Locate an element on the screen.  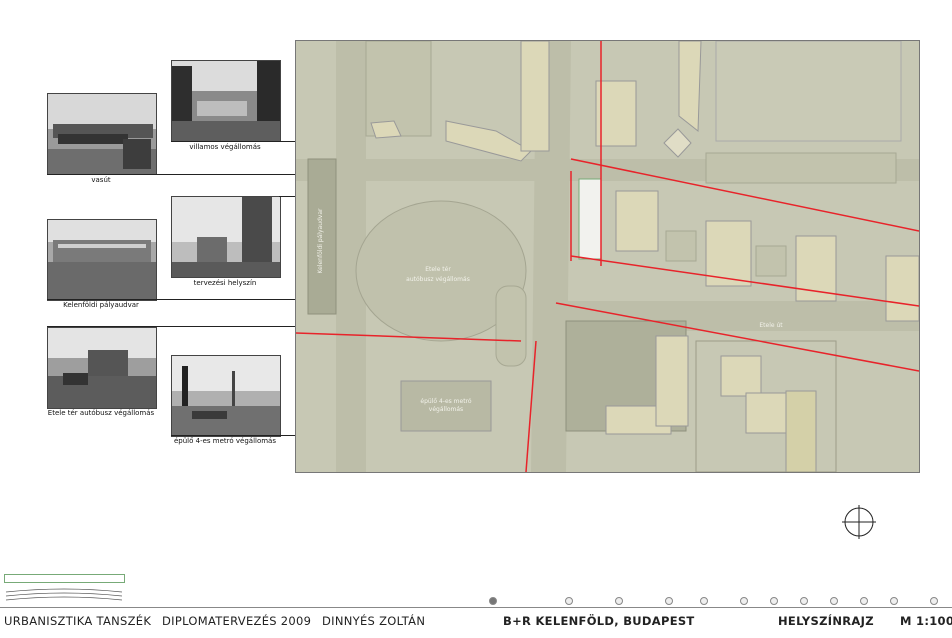
footer-course: DIPLOMATERVEZÉS 2009 is located at coordinates (237, 621).